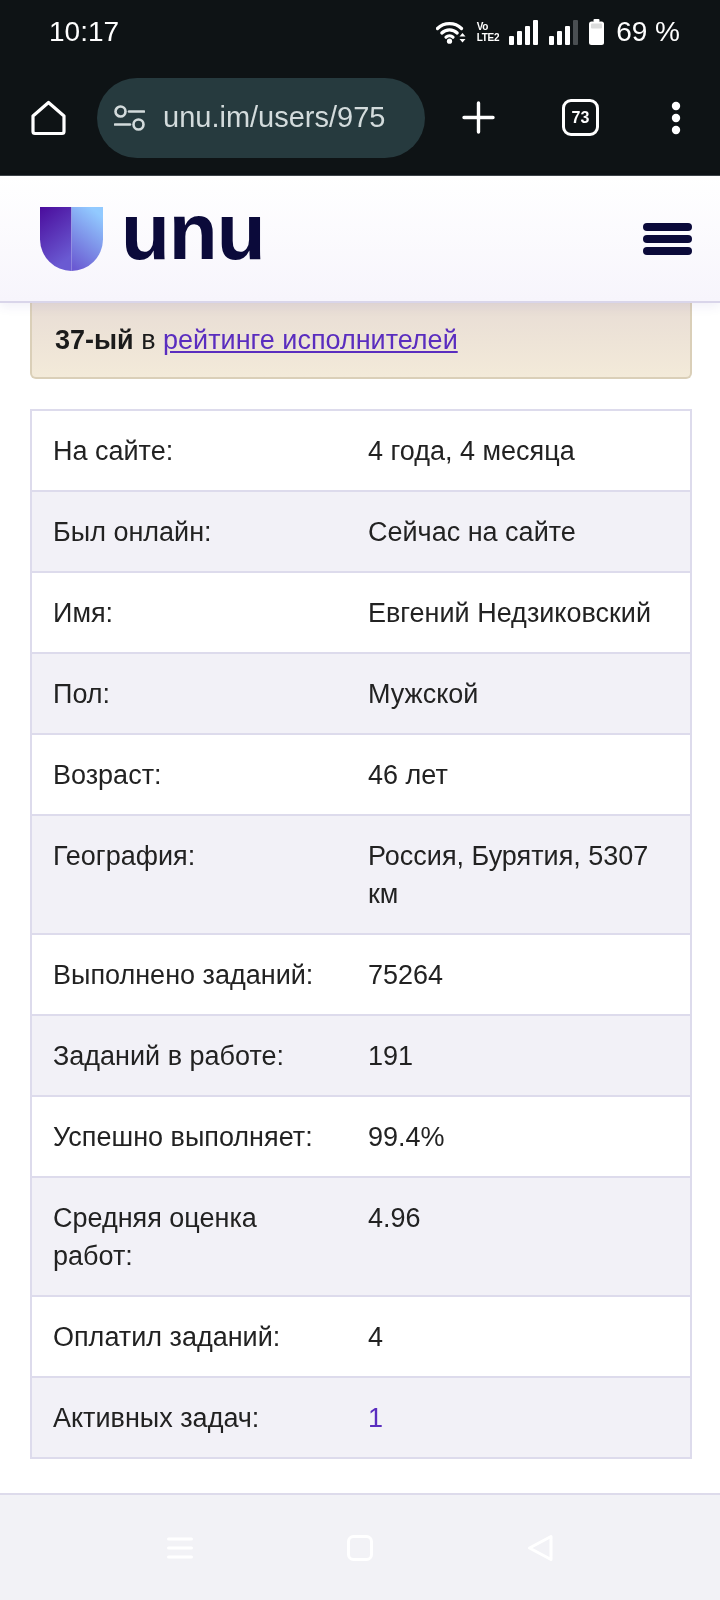 This screenshot has width=720, height=1600. What do you see at coordinates (183, 975) in the screenshot?
I see `label-text: Выполнено заданий:` at bounding box center [183, 975].